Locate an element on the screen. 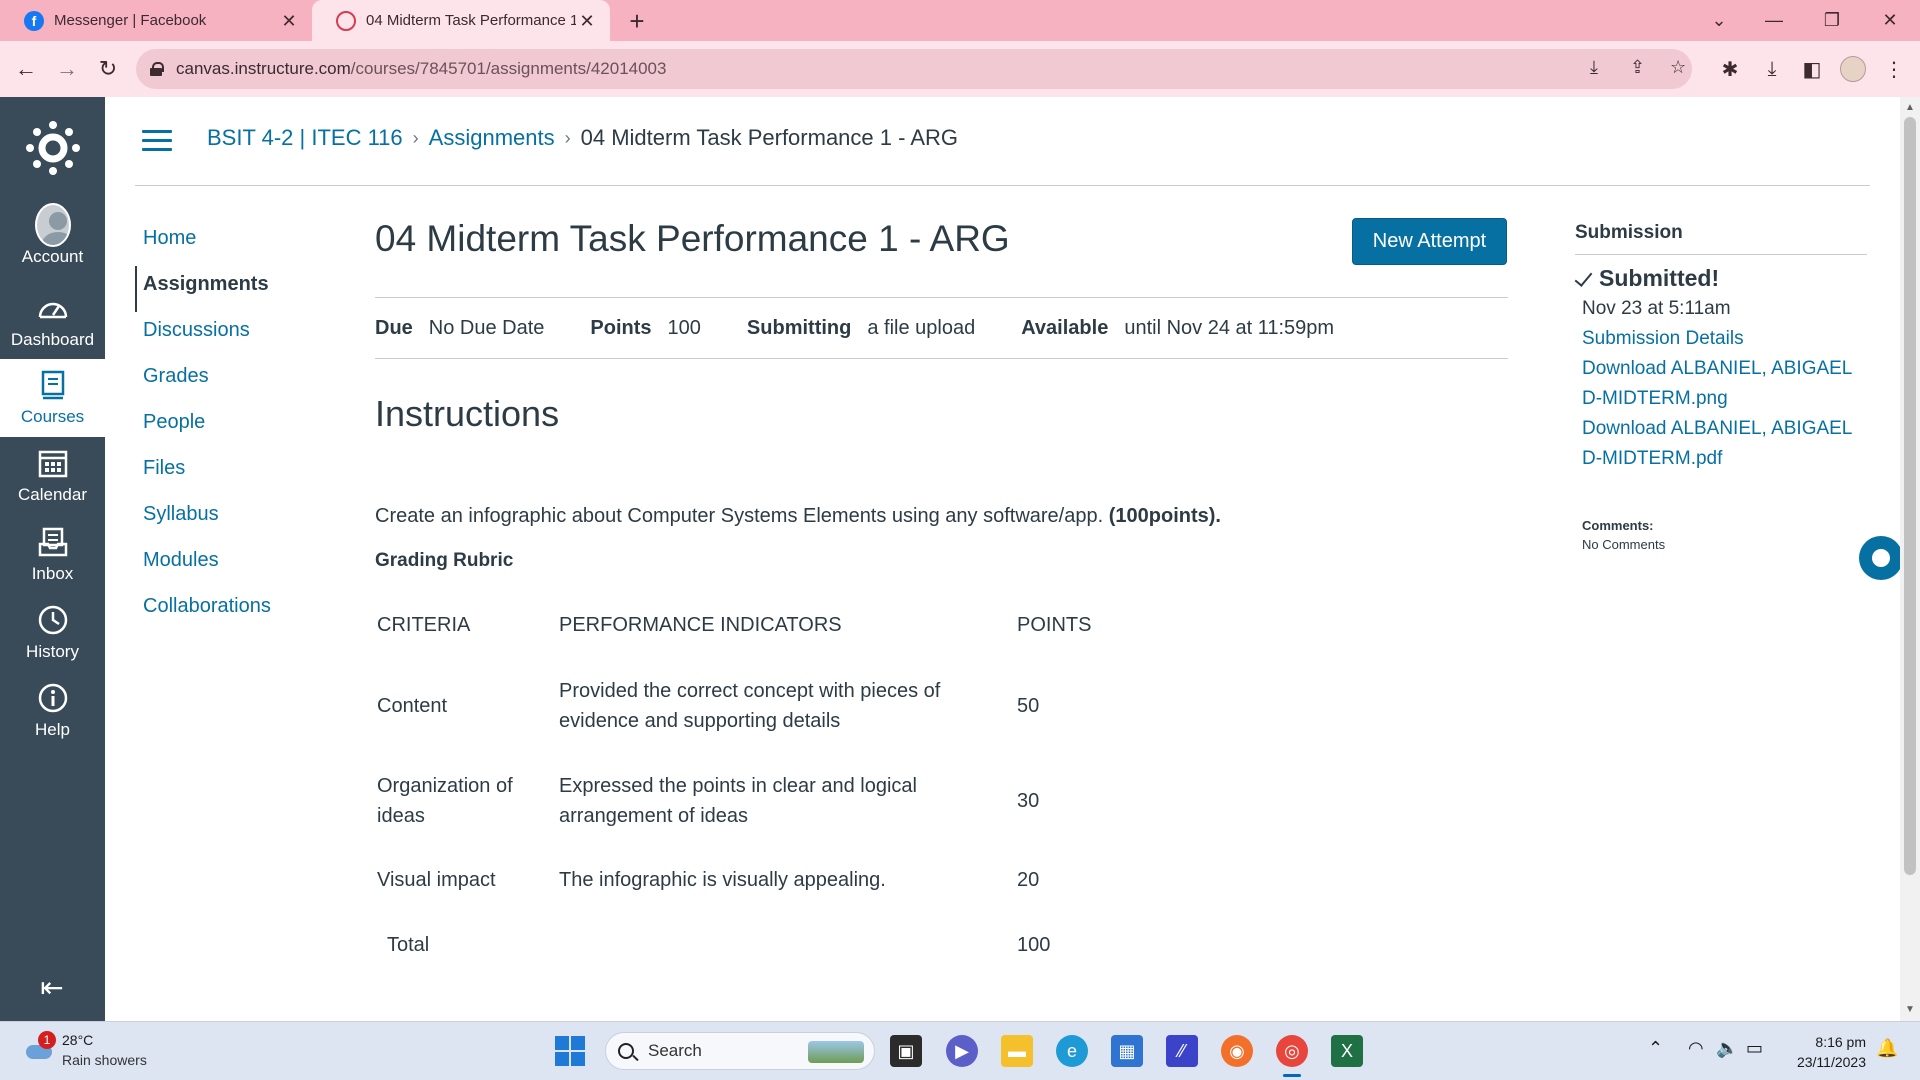 The image size is (1920, 1080). new-attempt-button: New Attempt is located at coordinates (1429, 241).